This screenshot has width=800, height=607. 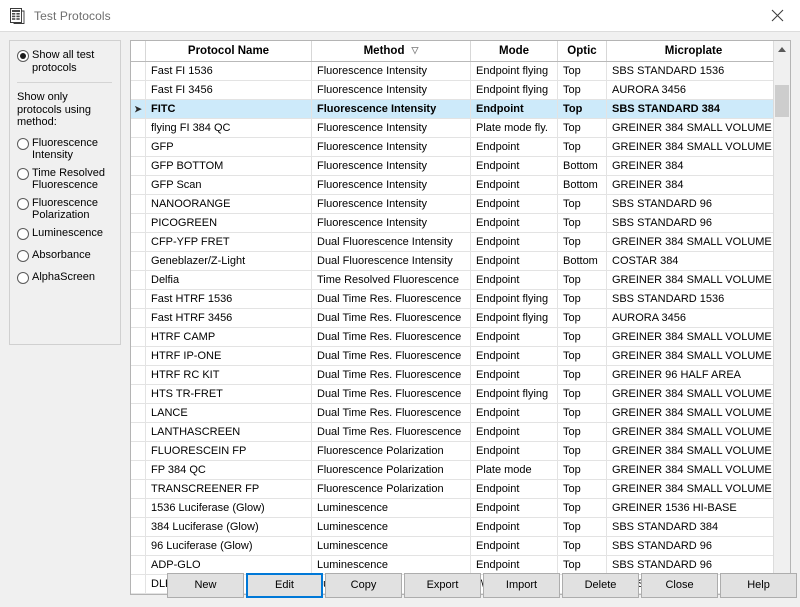 What do you see at coordinates (23, 56) in the screenshot?
I see `radio-indicator-show-all` at bounding box center [23, 56].